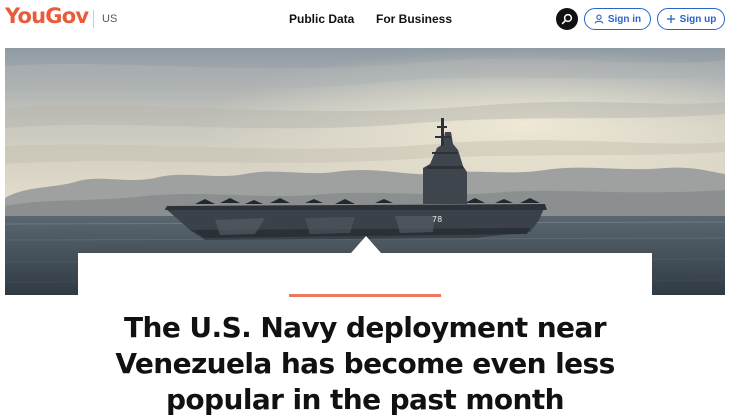 The height and width of the screenshot is (420, 730). What do you see at coordinates (437, 219) in the screenshot?
I see `svg-text: 78` at bounding box center [437, 219].